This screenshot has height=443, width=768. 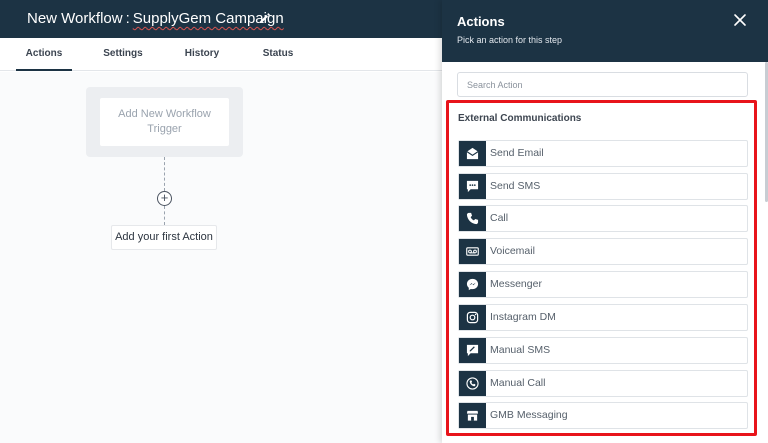 I want to click on gmb-store-icon, so click(x=472, y=415).